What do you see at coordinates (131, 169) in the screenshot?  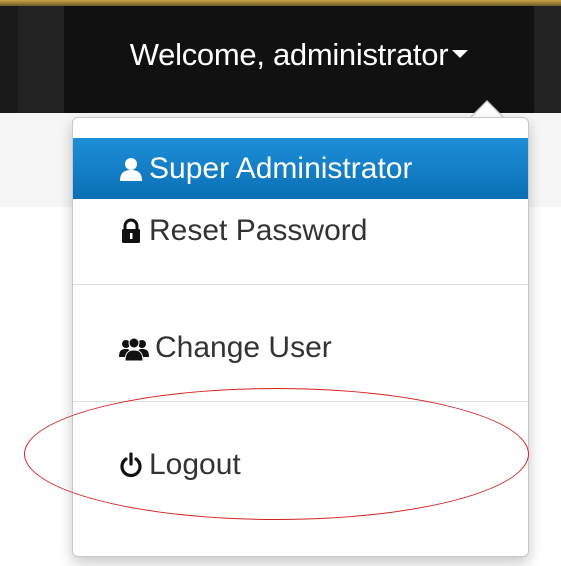 I see `user-icon` at bounding box center [131, 169].